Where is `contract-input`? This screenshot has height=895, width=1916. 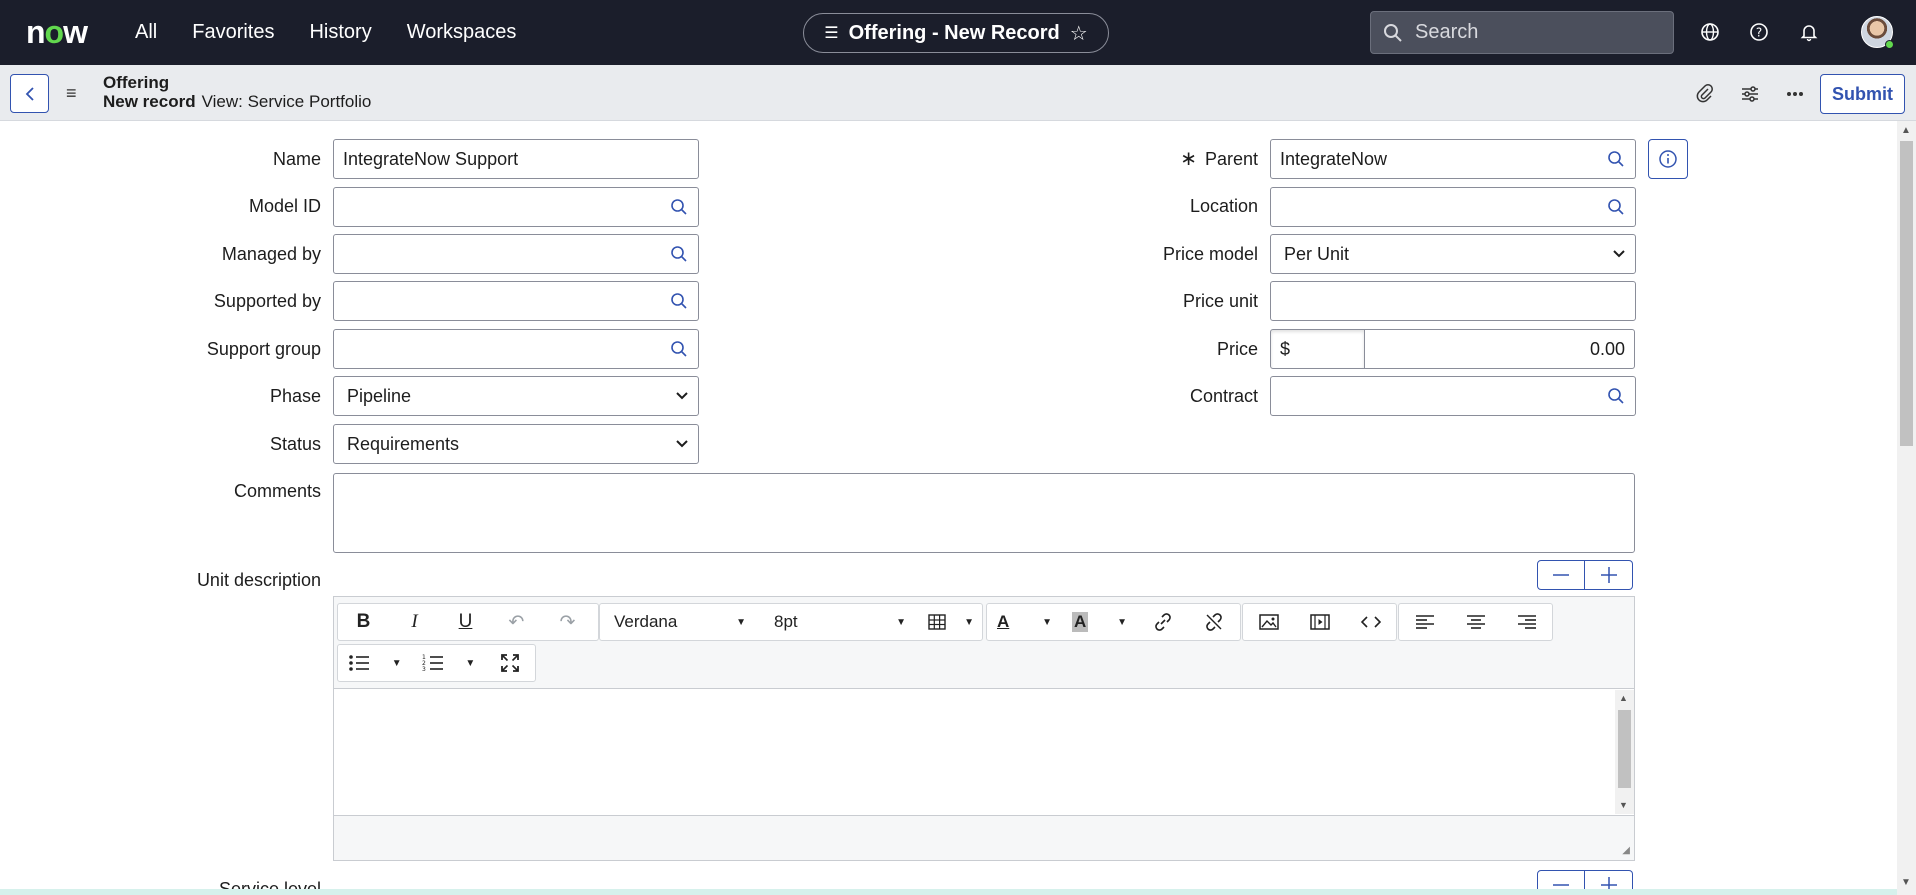
contract-input is located at coordinates (1433, 396).